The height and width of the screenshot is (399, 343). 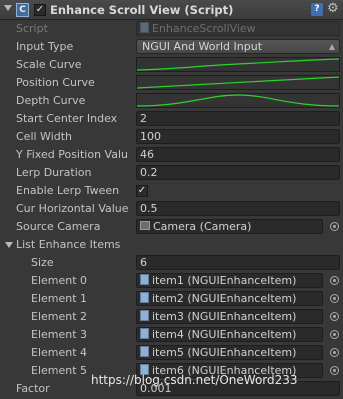 I want to click on source-camera-row: Source Camera Camera (Camera), so click(x=171, y=227).